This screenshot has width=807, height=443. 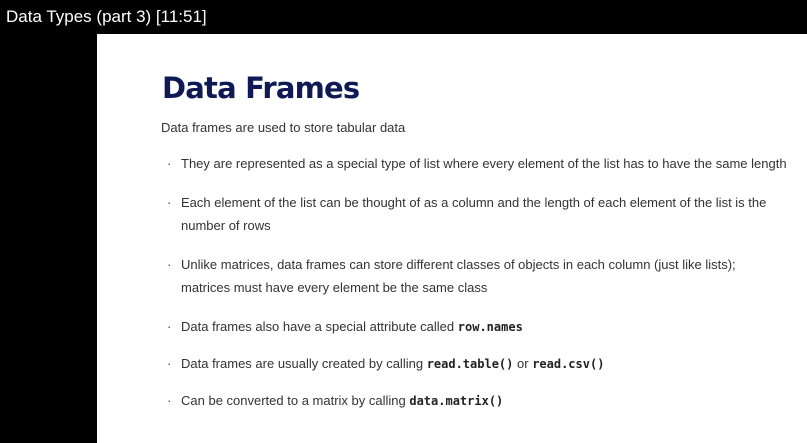 What do you see at coordinates (523, 363) in the screenshot?
I see `bullet-text-connector: or` at bounding box center [523, 363].